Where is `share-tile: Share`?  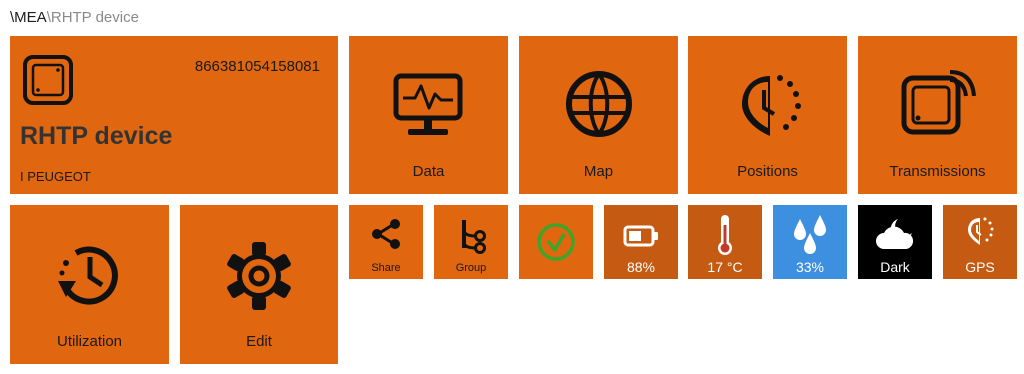
share-tile: Share is located at coordinates (386, 242).